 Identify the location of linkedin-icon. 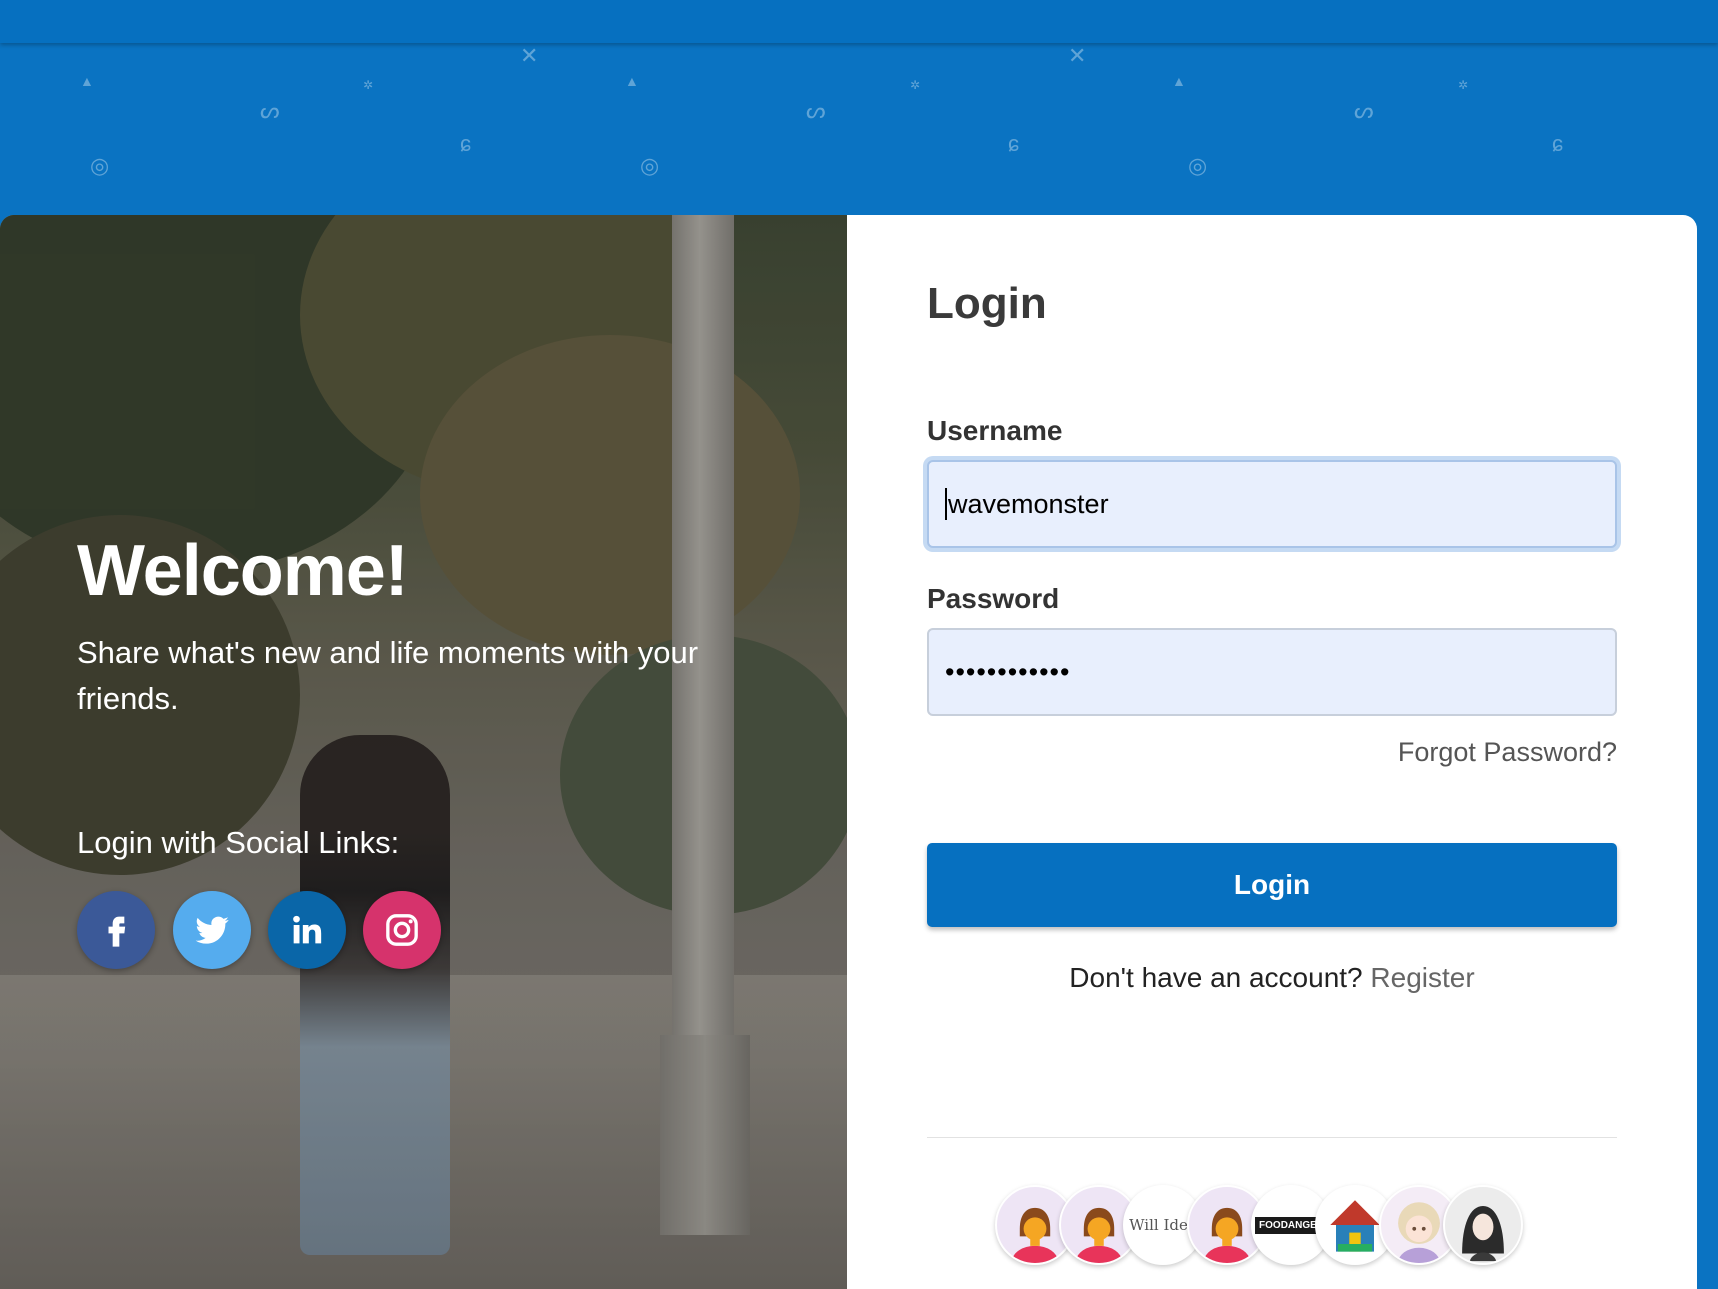
(307, 929).